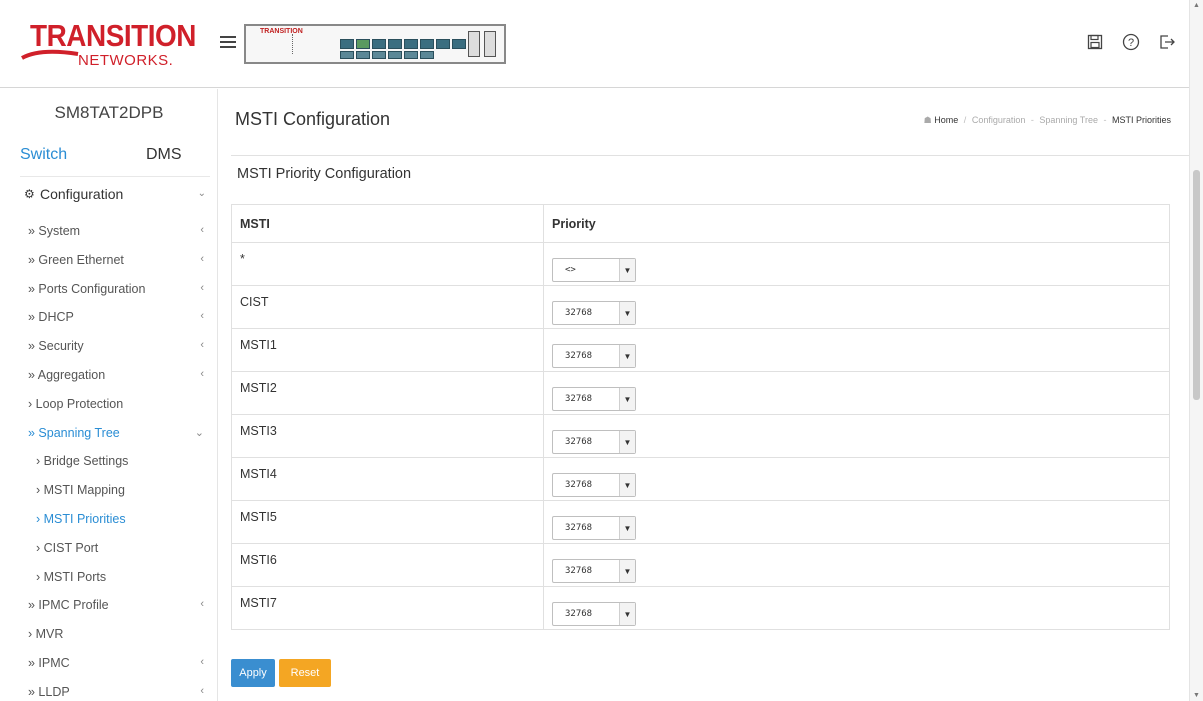 This screenshot has width=1203, height=701. What do you see at coordinates (43, 155) in the screenshot?
I see `tab-switch: Switch` at bounding box center [43, 155].